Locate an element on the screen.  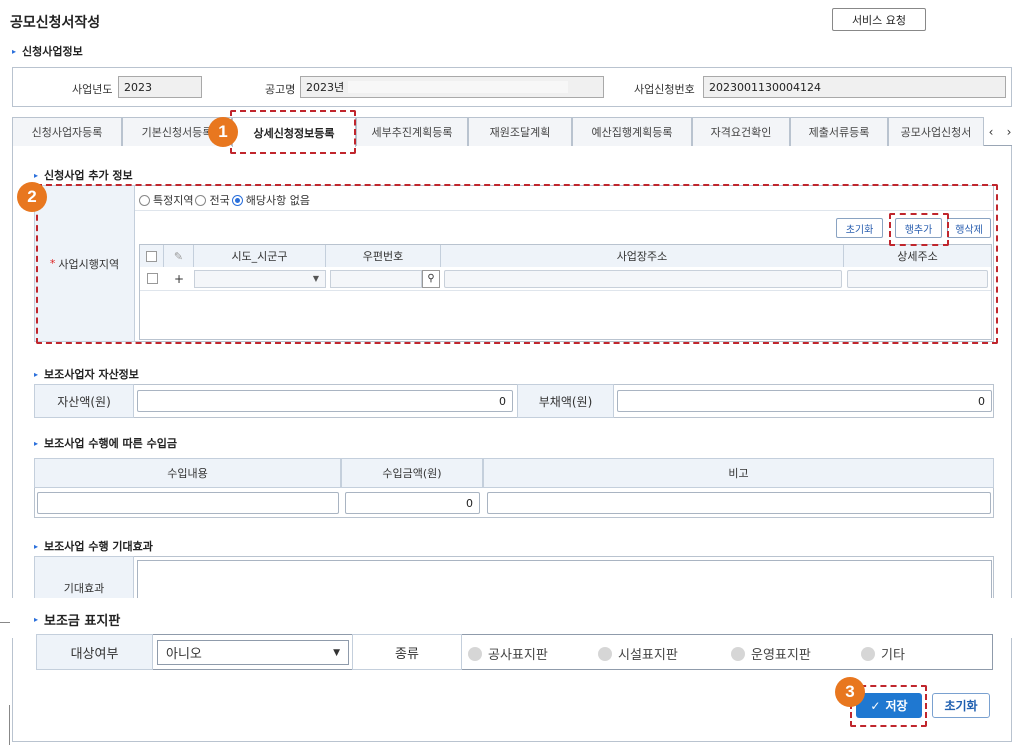
sign-target-value: 아니오 is located at coordinates (184, 654).